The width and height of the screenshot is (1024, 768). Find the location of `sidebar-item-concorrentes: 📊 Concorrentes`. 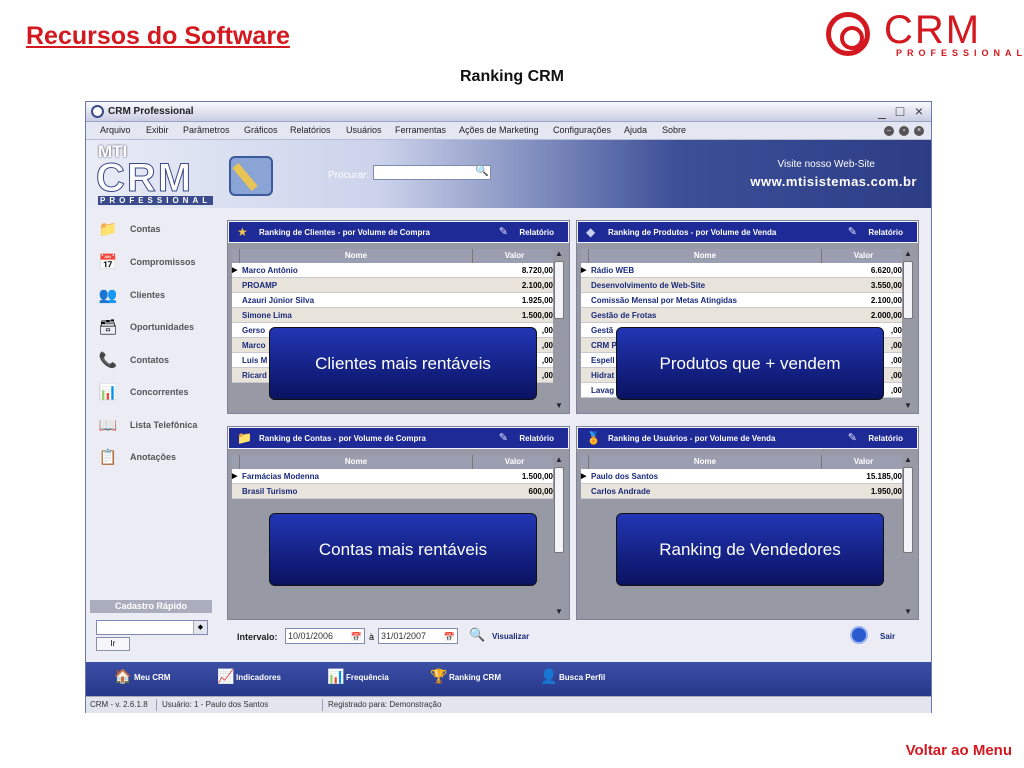

sidebar-item-concorrentes: 📊 Concorrentes is located at coordinates (155, 393).